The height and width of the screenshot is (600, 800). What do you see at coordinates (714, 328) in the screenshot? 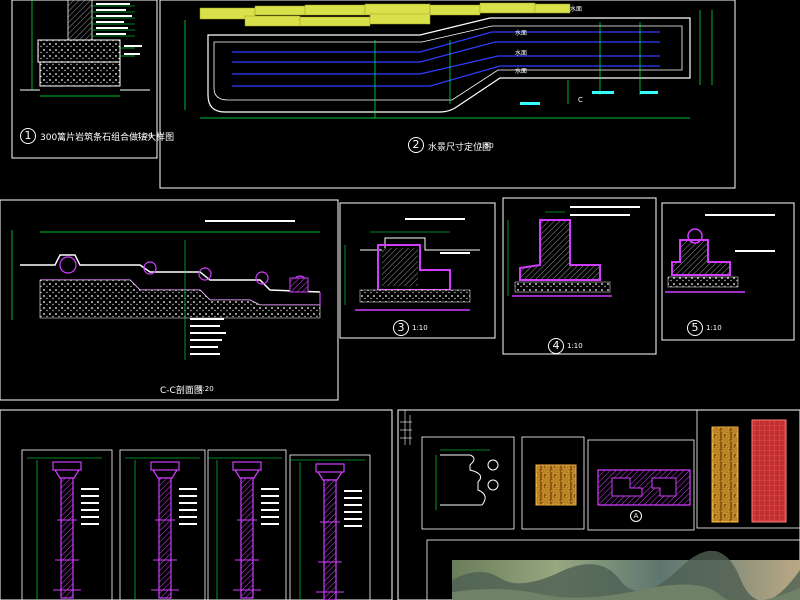
I see `detail-5-scale: 1:10` at bounding box center [714, 328].